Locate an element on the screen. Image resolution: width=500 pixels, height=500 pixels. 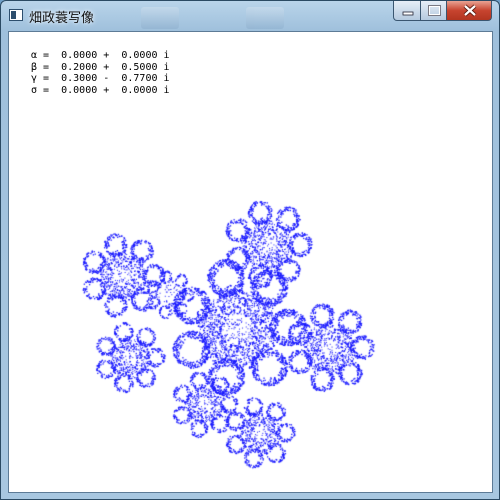
param-symbol: β is located at coordinates (34, 67).